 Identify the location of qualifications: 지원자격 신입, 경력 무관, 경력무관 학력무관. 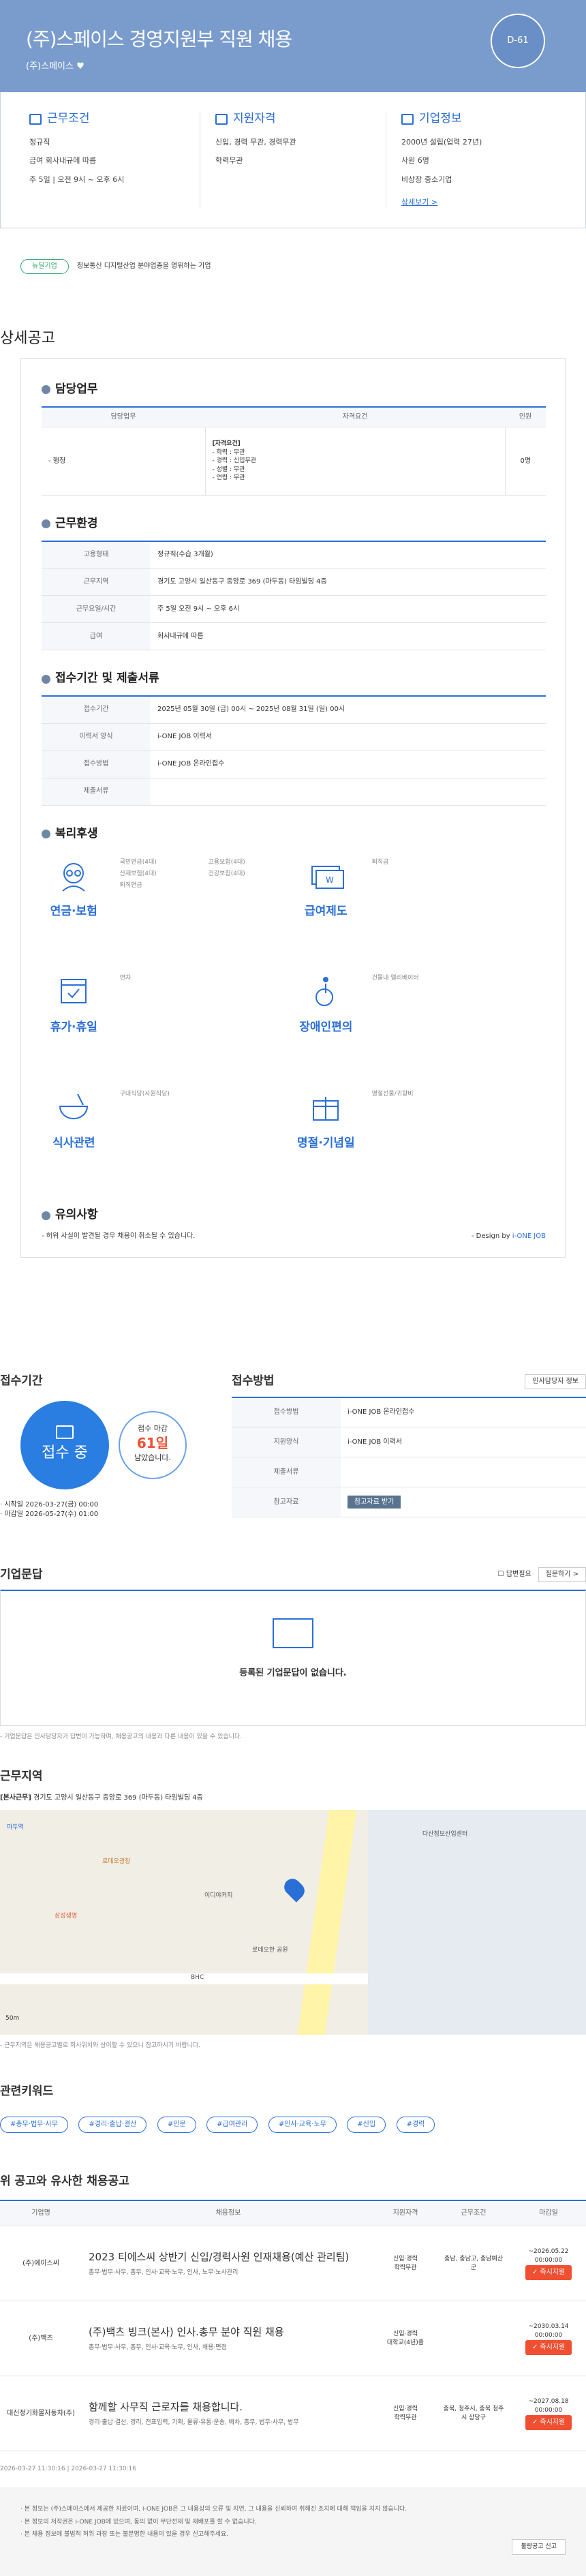
(293, 160).